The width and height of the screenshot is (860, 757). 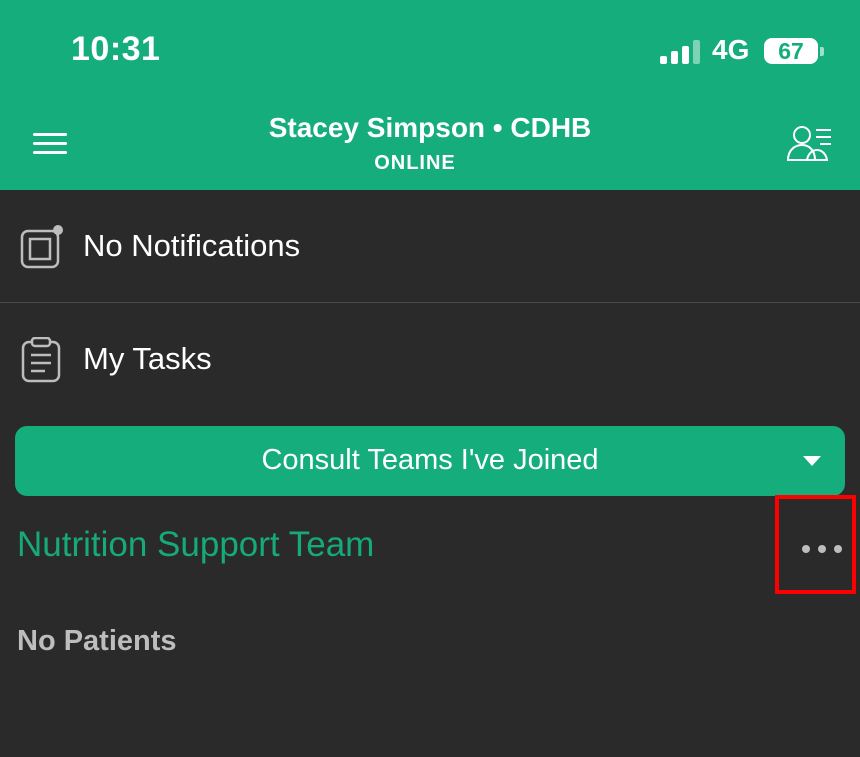 I want to click on page-title: Stacey Simpson • CDHB, so click(x=430, y=127).